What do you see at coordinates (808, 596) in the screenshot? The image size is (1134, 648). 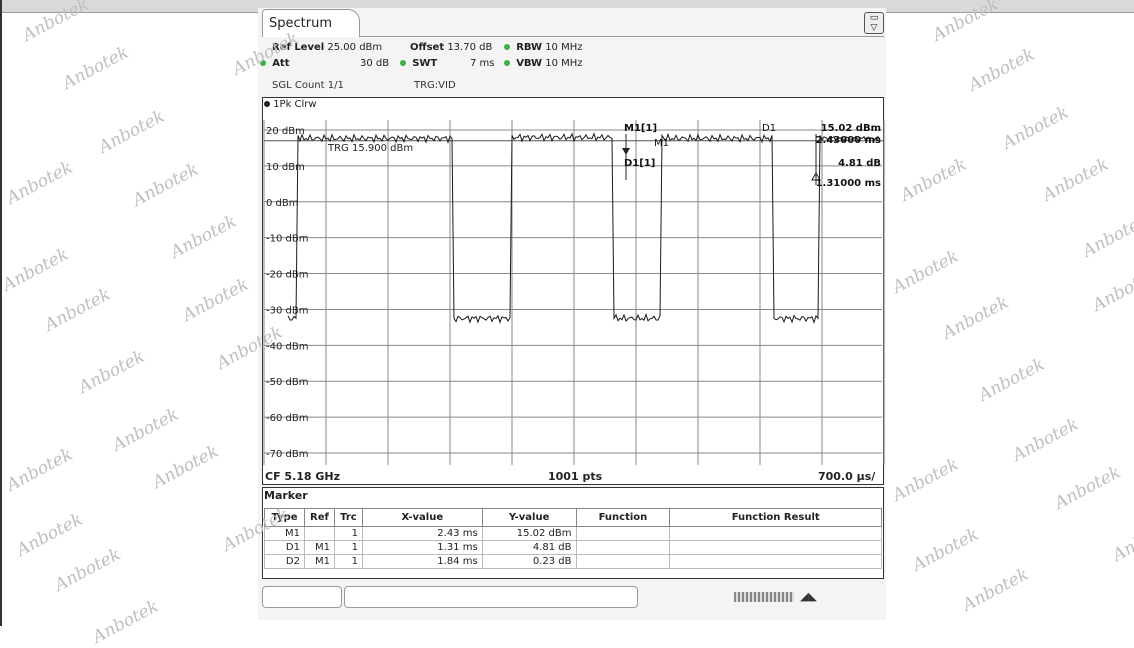 I see `status-icon: ◢◣` at bounding box center [808, 596].